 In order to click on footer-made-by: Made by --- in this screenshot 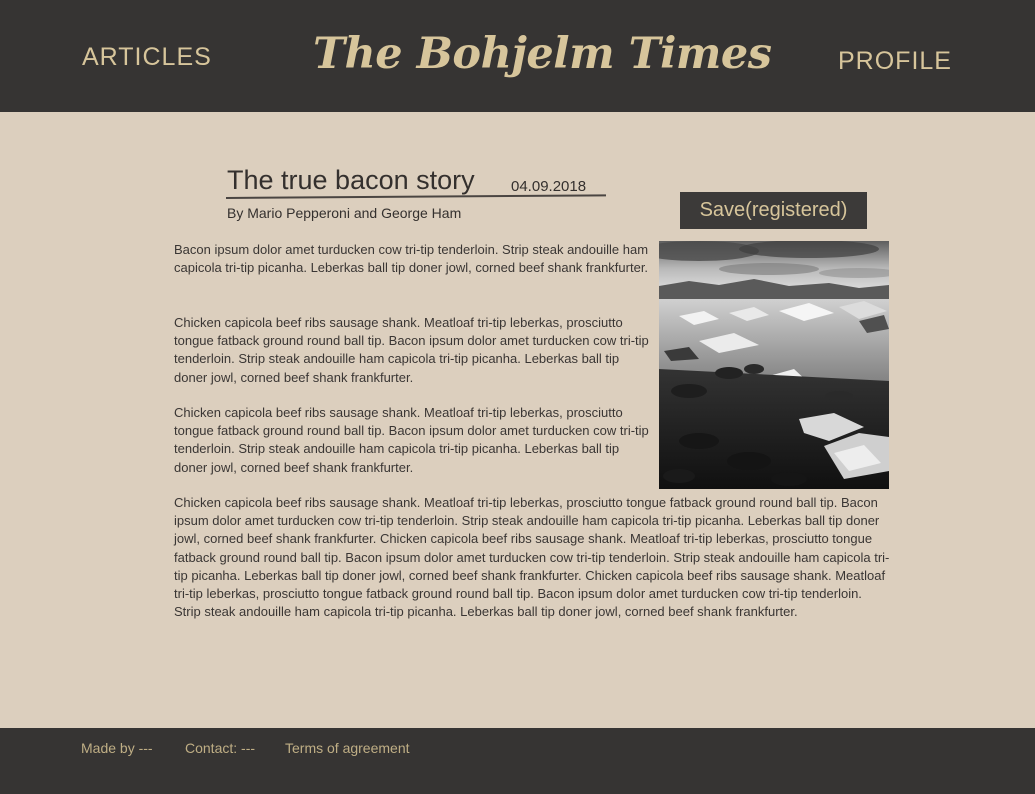, I will do `click(117, 748)`.